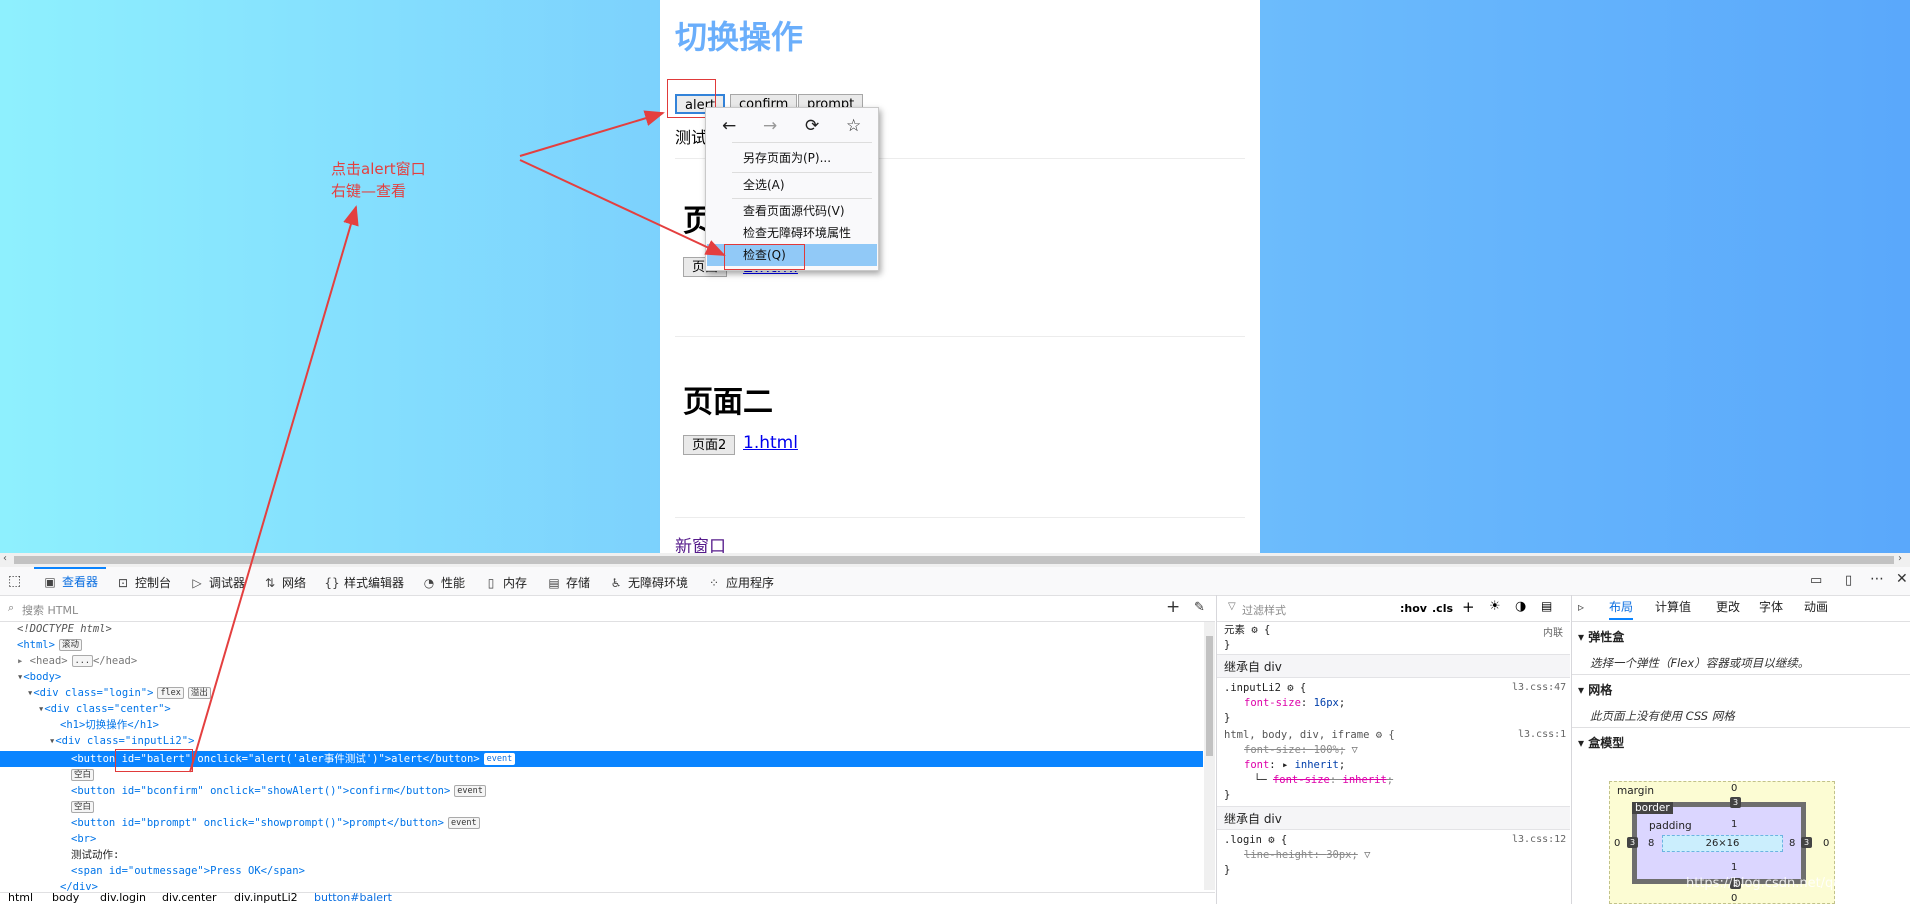 This screenshot has width=1910, height=905. What do you see at coordinates (592, 133) in the screenshot?
I see `arrow-to-alert` at bounding box center [592, 133].